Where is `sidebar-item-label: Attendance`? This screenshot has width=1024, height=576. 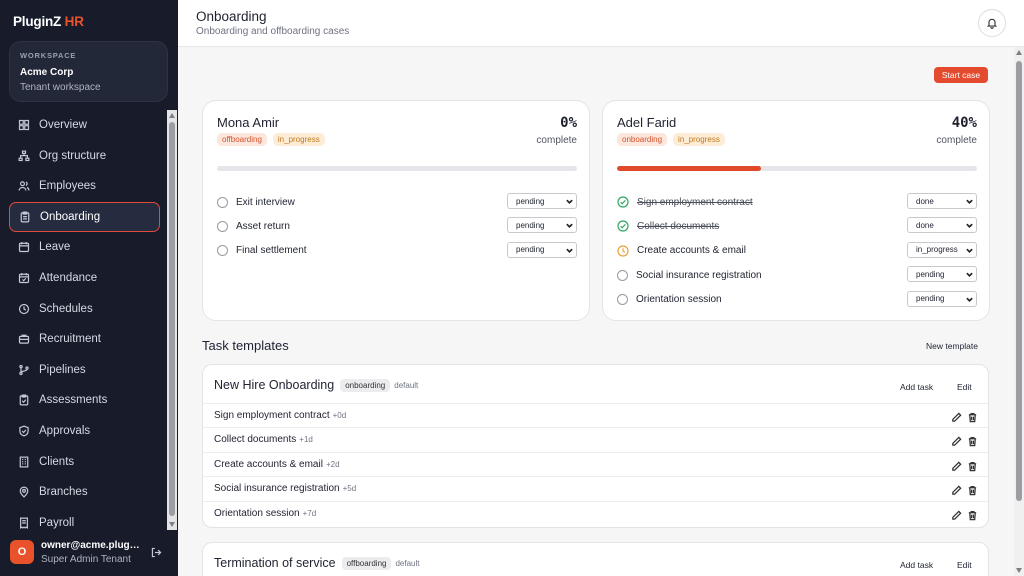
sidebar-item-label: Attendance is located at coordinates (68, 278).